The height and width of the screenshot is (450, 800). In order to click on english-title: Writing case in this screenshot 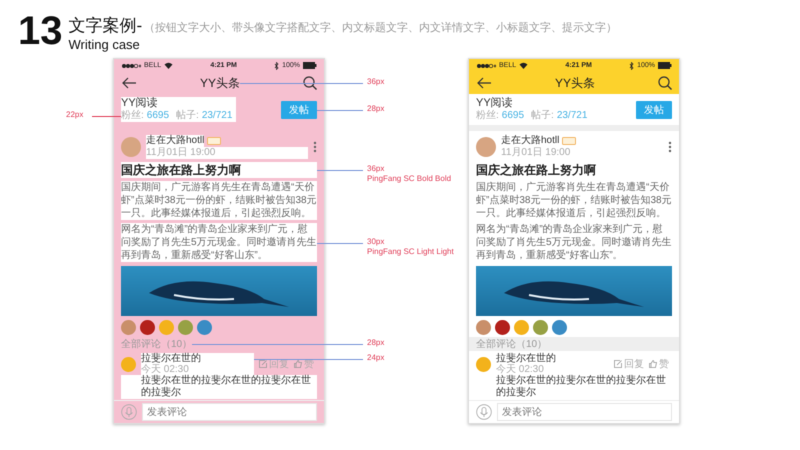, I will do `click(104, 44)`.